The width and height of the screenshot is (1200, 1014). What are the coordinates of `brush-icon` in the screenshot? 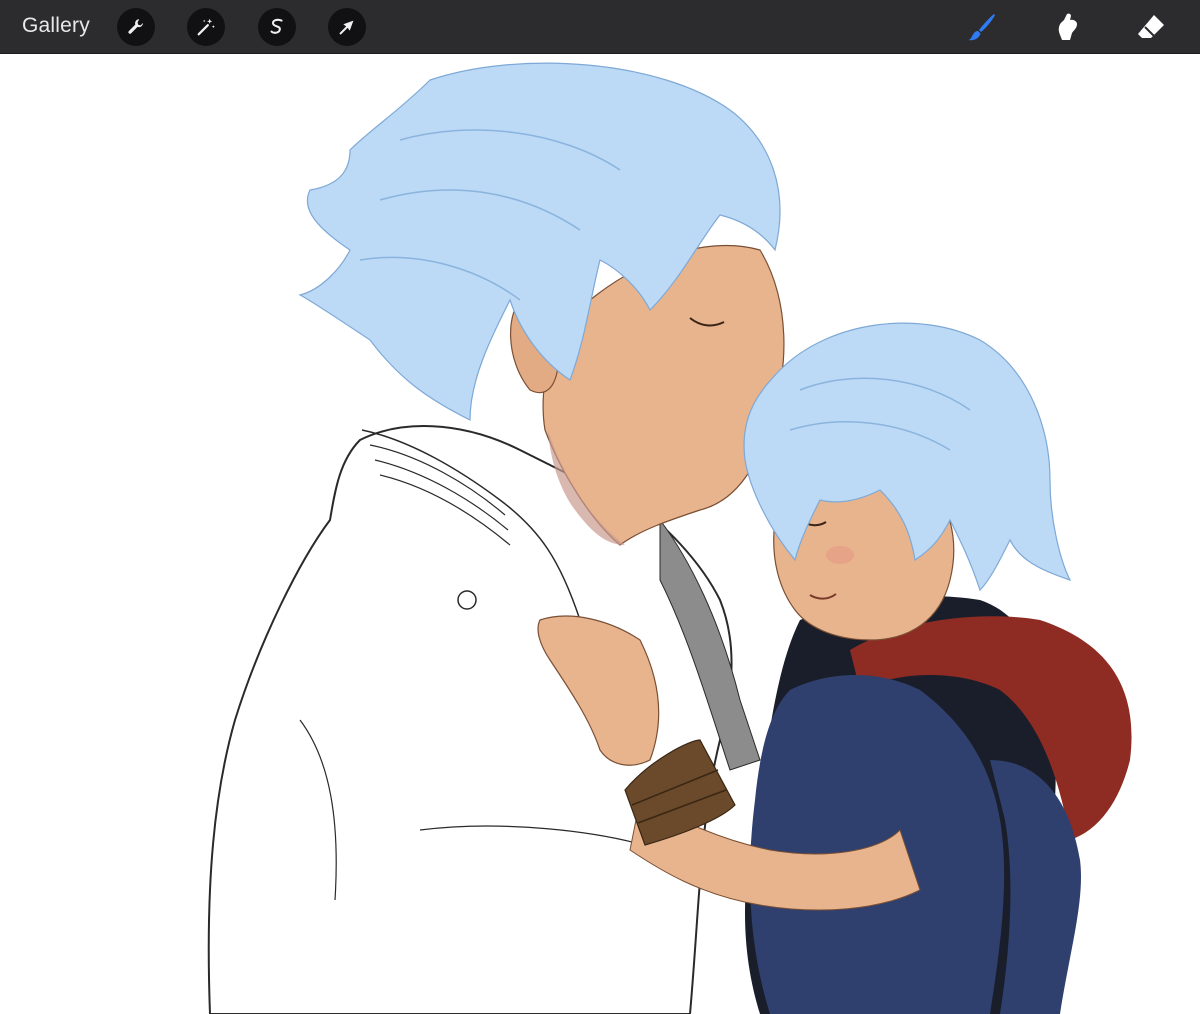 It's located at (981, 27).